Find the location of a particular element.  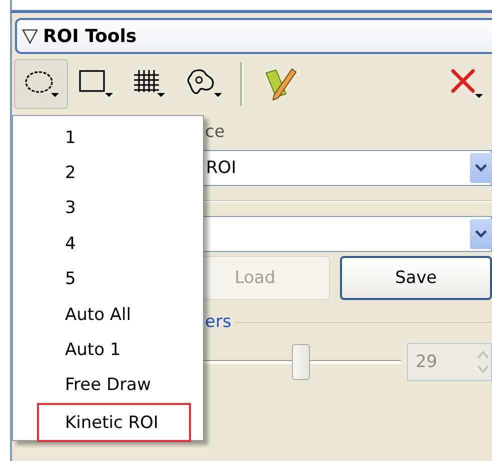

group-label: ers is located at coordinates (218, 322).